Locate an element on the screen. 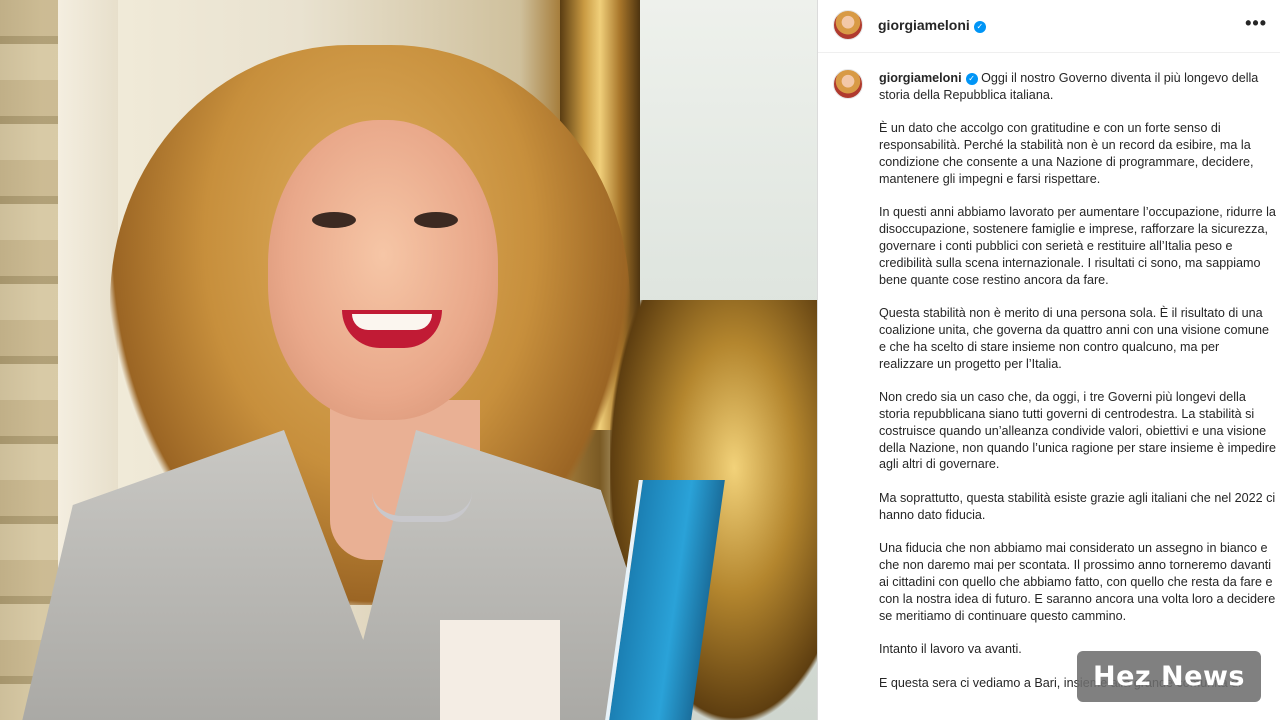 This screenshot has width=1280, height=720. caption-username: giorgiameloni is located at coordinates (920, 78).